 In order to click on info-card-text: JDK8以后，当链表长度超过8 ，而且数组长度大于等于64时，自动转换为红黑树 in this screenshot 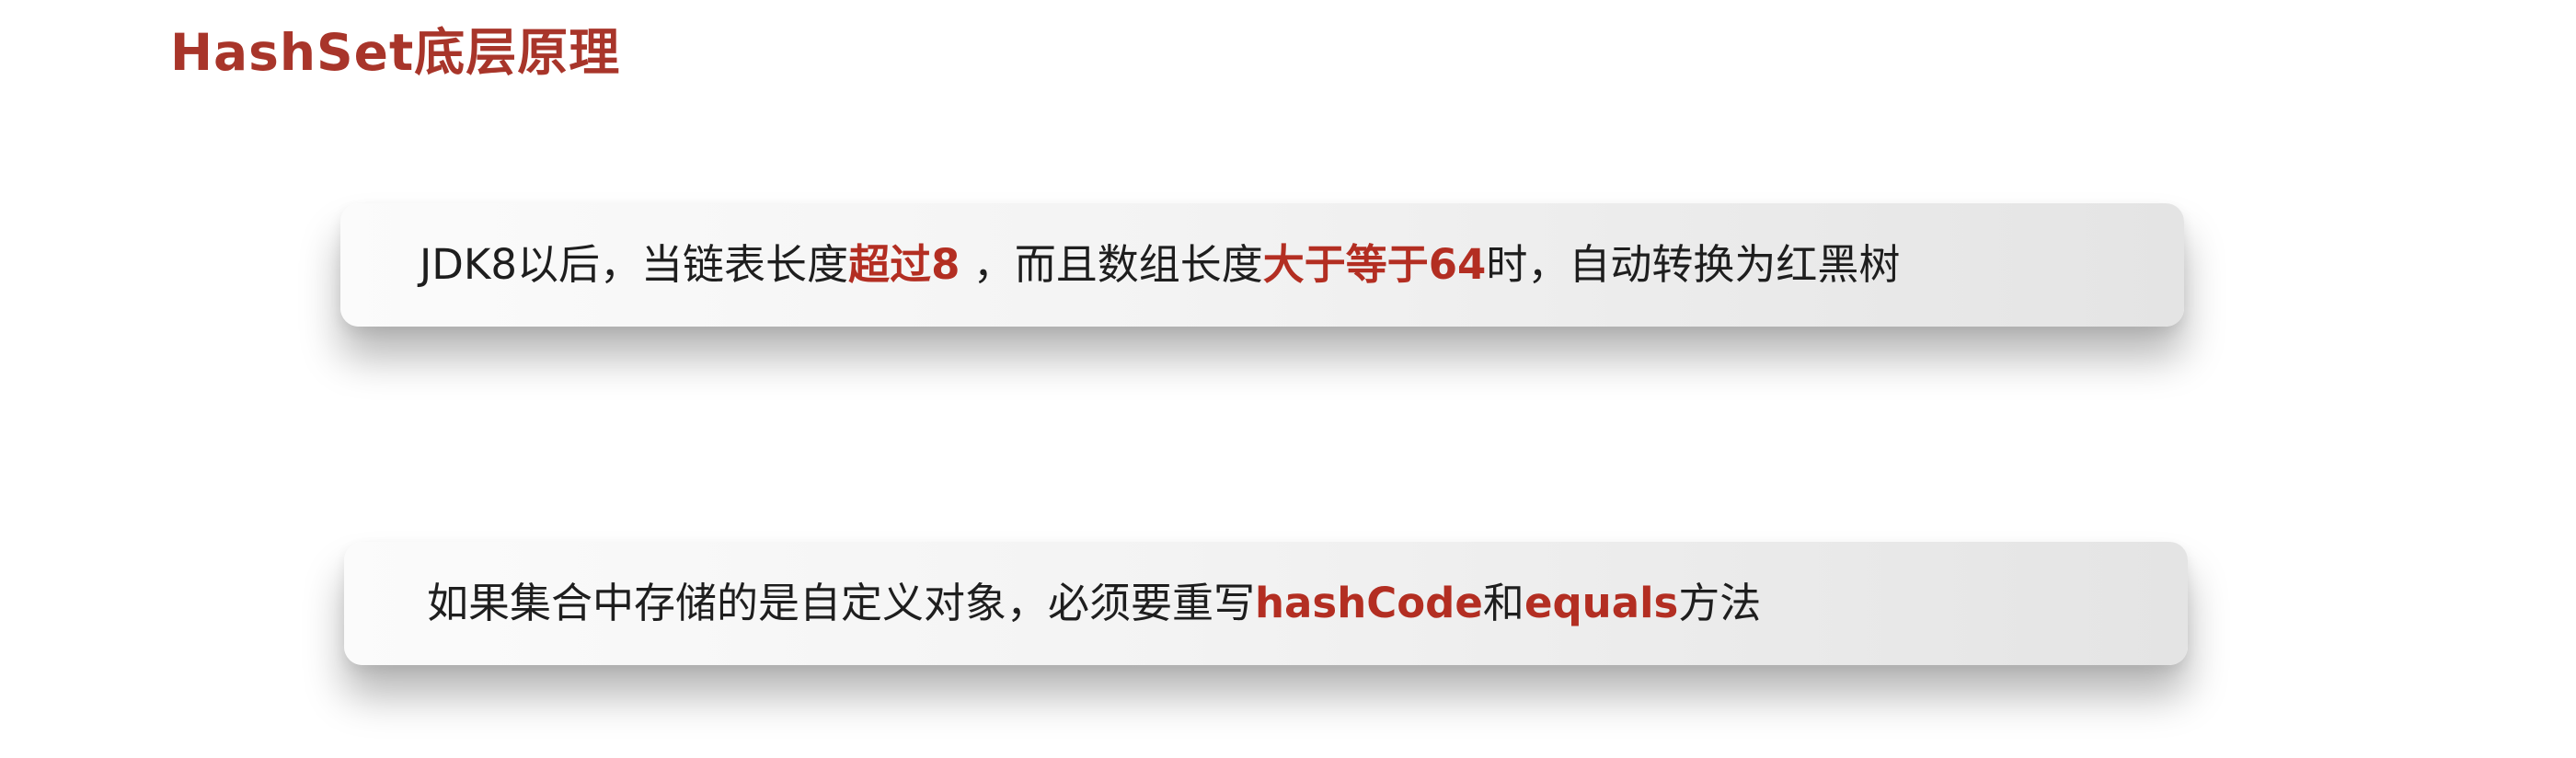, I will do `click(1160, 265)`.